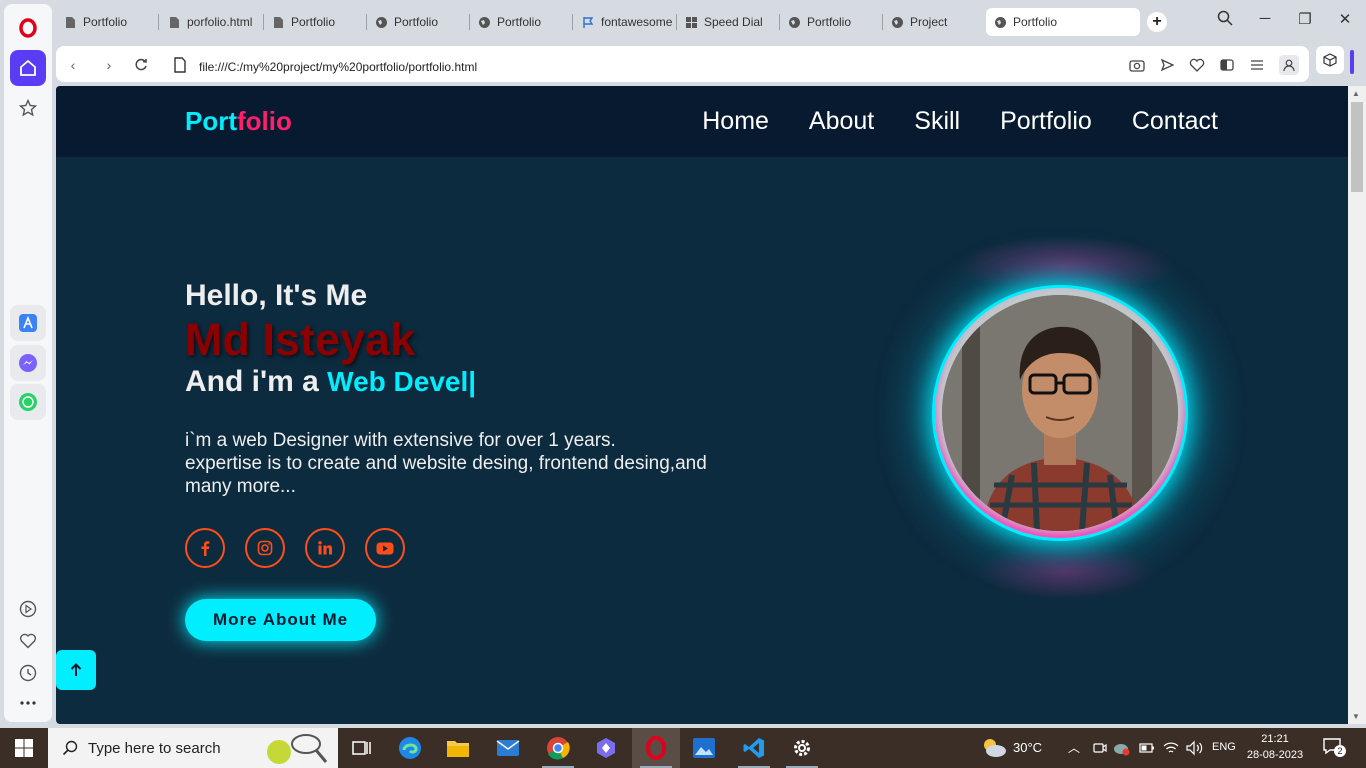  Describe the element at coordinates (325, 548) in the screenshot. I see `linkedin-icon` at that location.